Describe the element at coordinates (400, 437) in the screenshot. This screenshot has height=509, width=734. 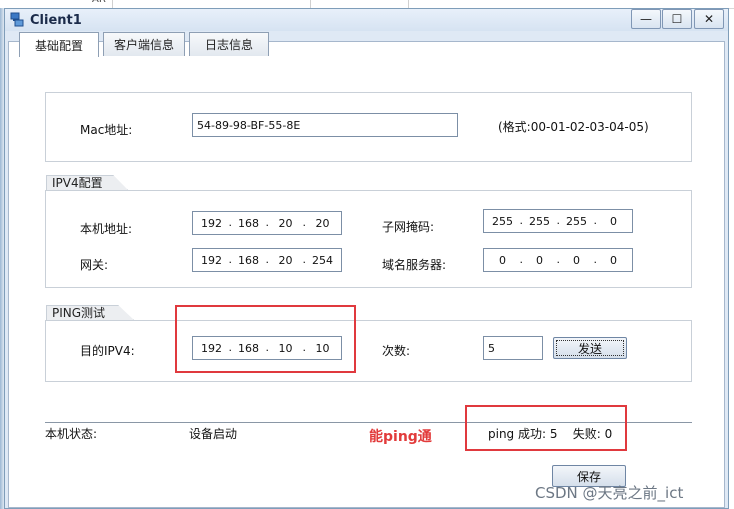
I see `ping-reachable-annotation: 能ping通` at that location.